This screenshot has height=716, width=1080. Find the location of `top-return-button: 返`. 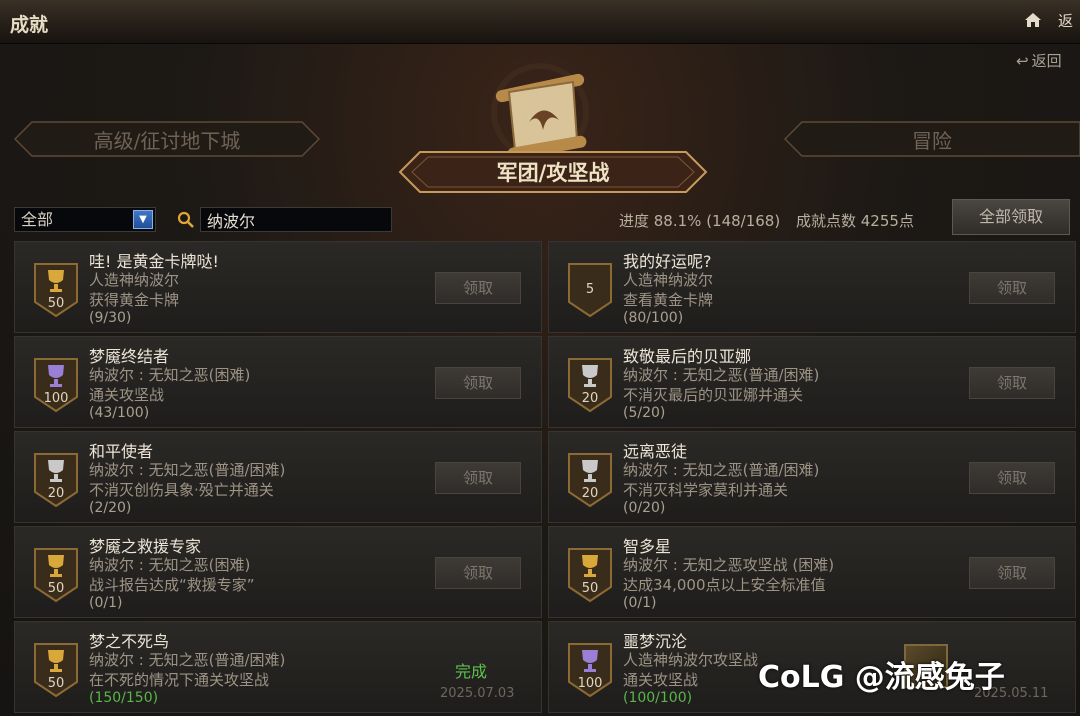

top-return-button: 返 is located at coordinates (1065, 20).